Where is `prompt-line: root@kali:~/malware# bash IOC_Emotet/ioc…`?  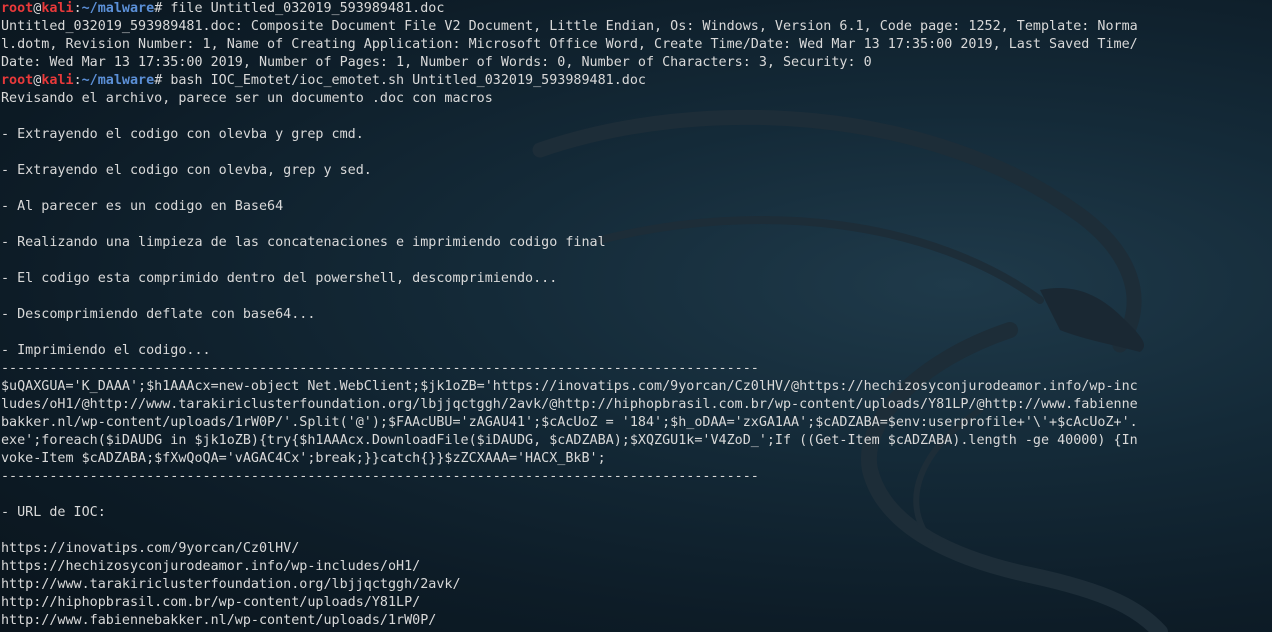 prompt-line: root@kali:~/malware# bash IOC_Emotet/ioc… is located at coordinates (636, 81).